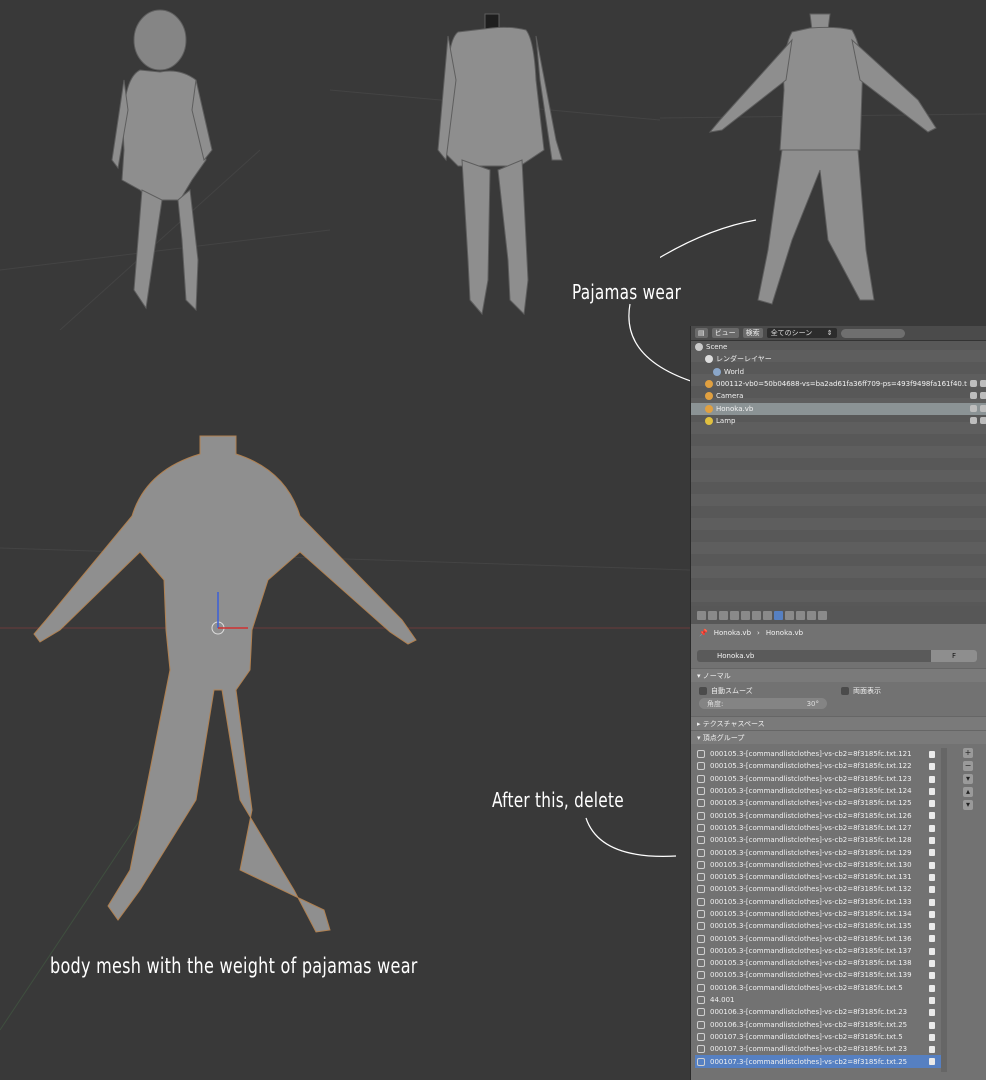 The width and height of the screenshot is (986, 1080). What do you see at coordinates (801, 333) in the screenshot?
I see `display-mode-select: 全てのシーン ⇕` at bounding box center [801, 333].